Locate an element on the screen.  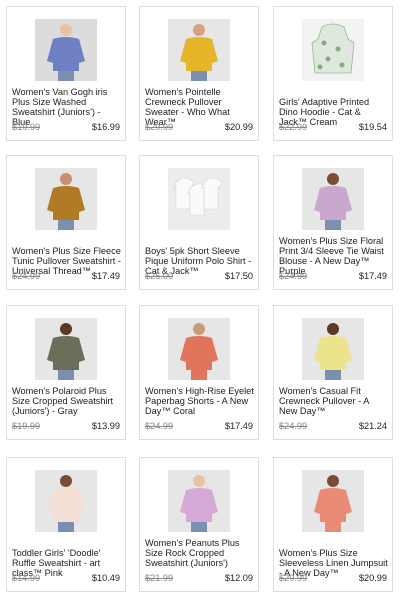
sale-price: $13.99 is located at coordinates (105, 426).